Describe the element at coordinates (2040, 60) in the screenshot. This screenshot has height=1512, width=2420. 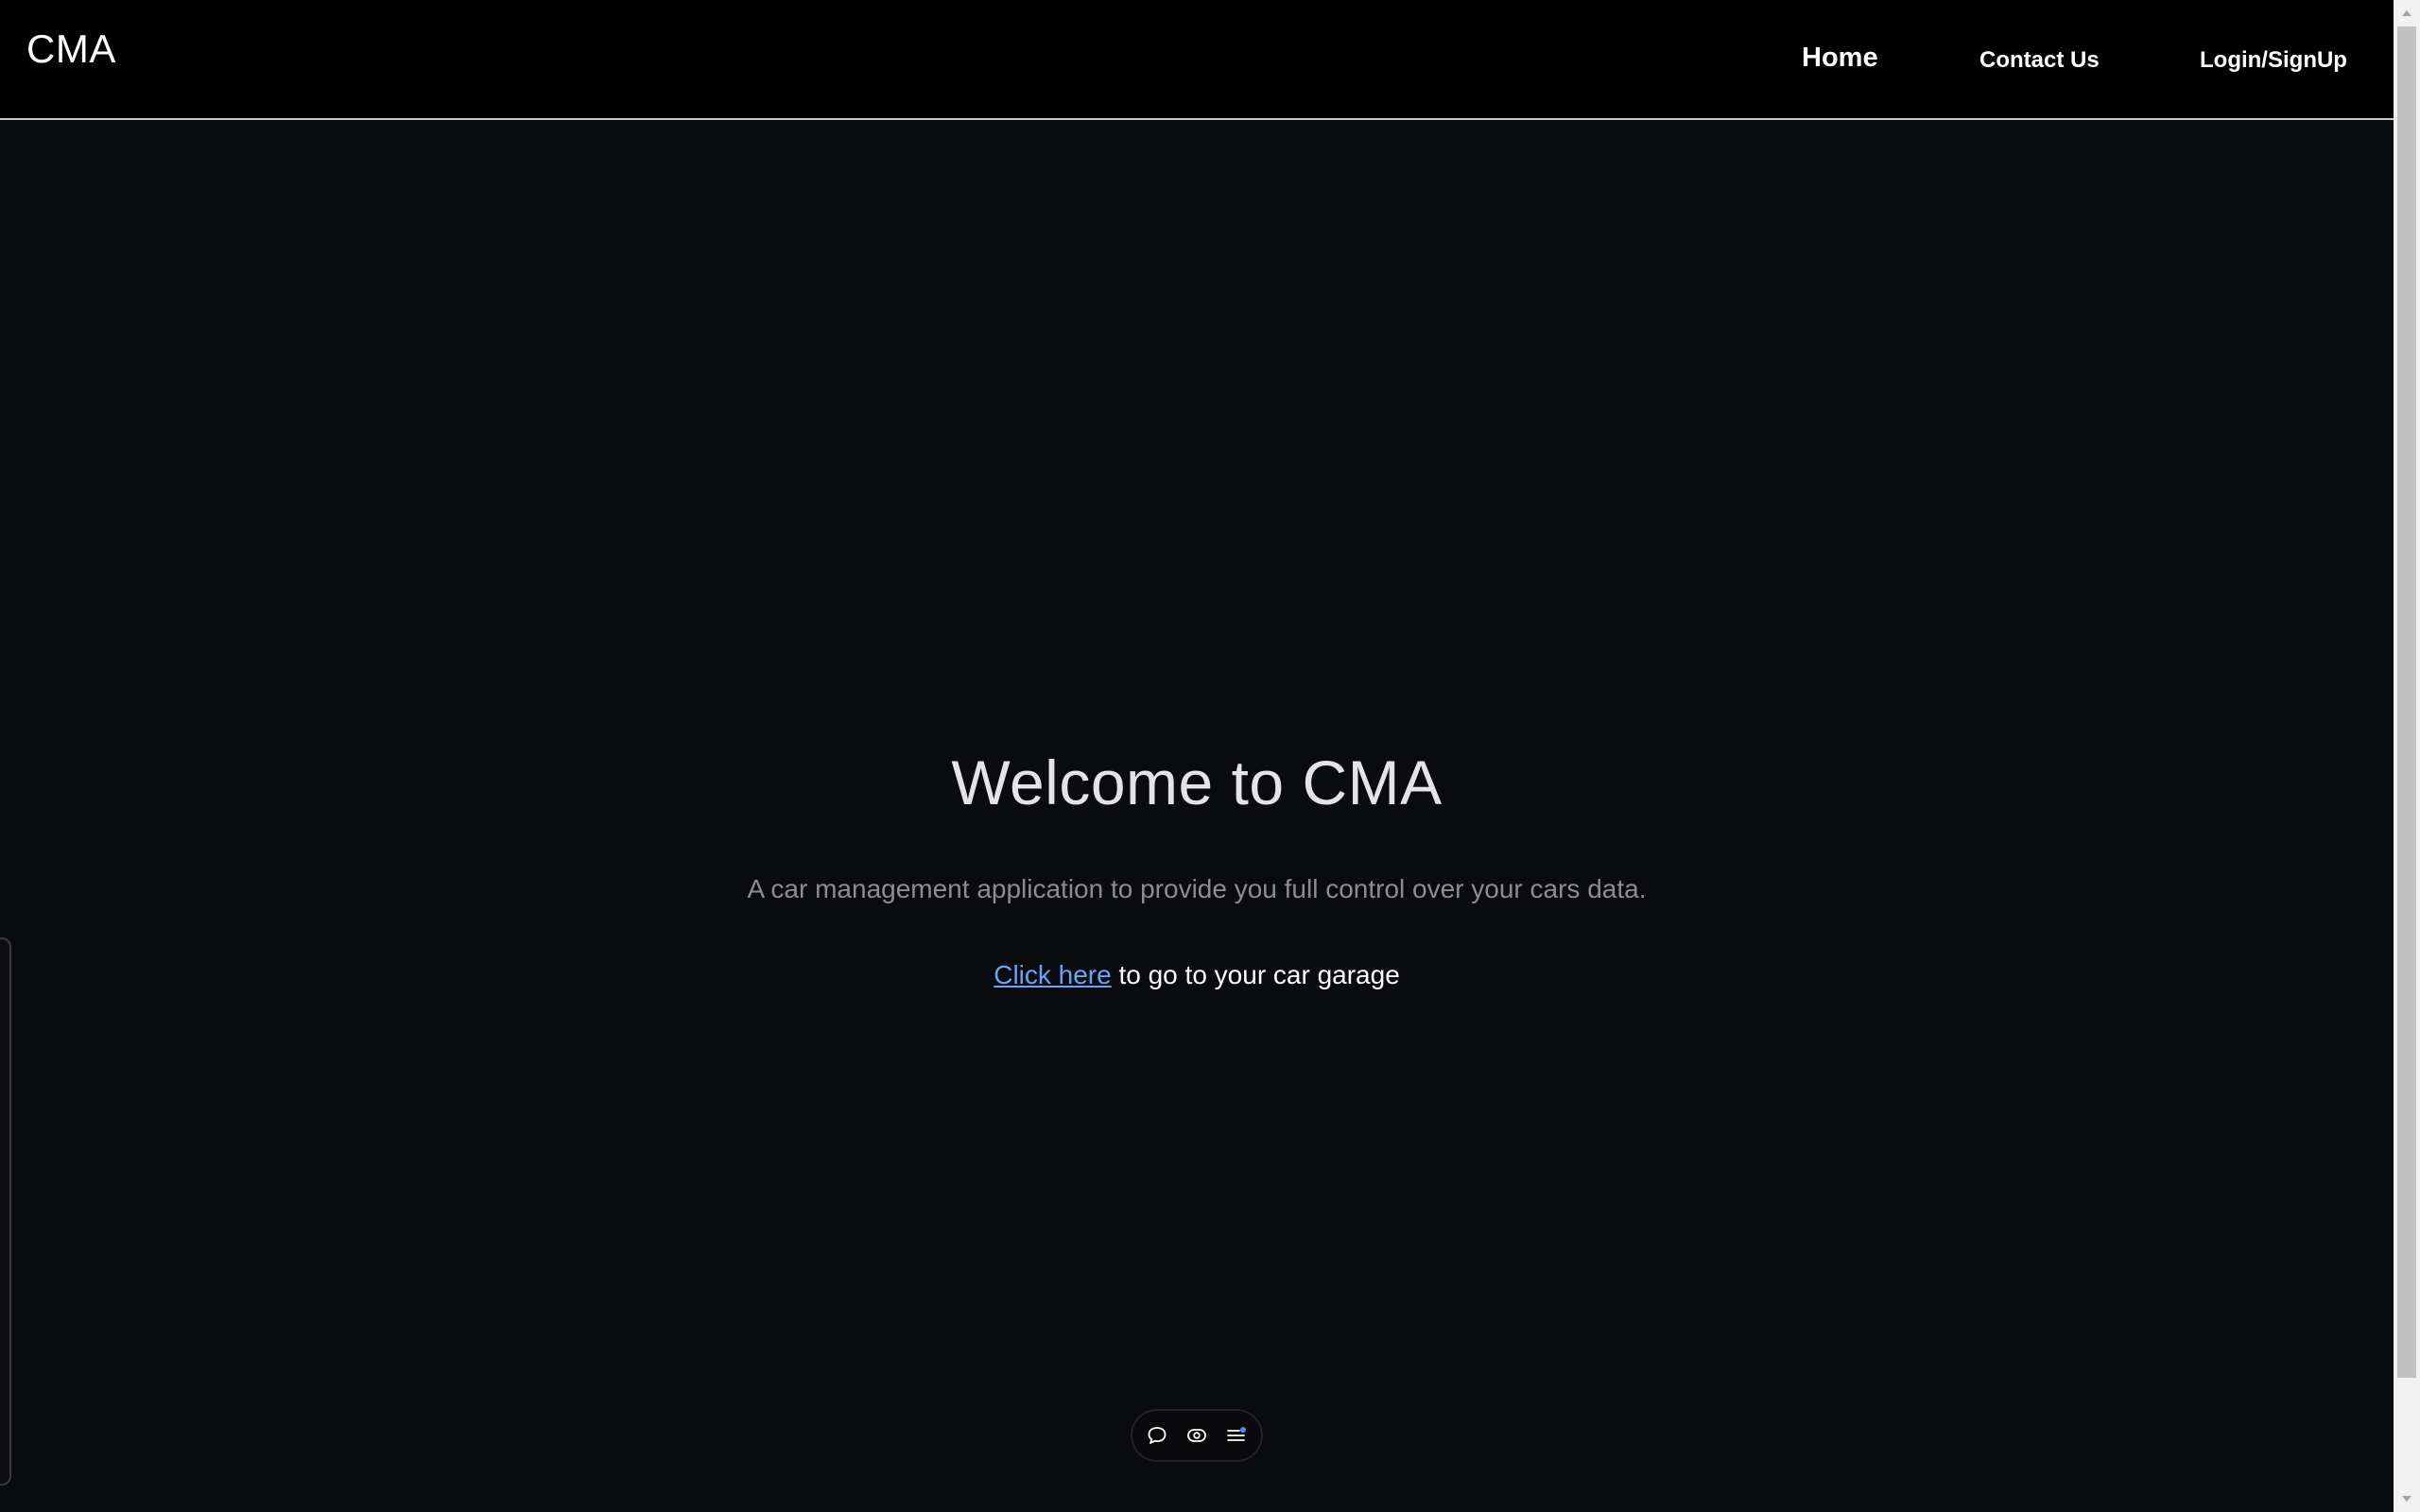
I see `nav-contact-link: Contact Us` at that location.